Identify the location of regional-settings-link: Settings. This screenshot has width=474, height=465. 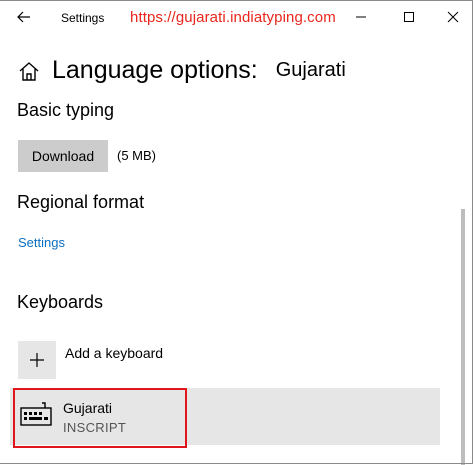
(41, 242).